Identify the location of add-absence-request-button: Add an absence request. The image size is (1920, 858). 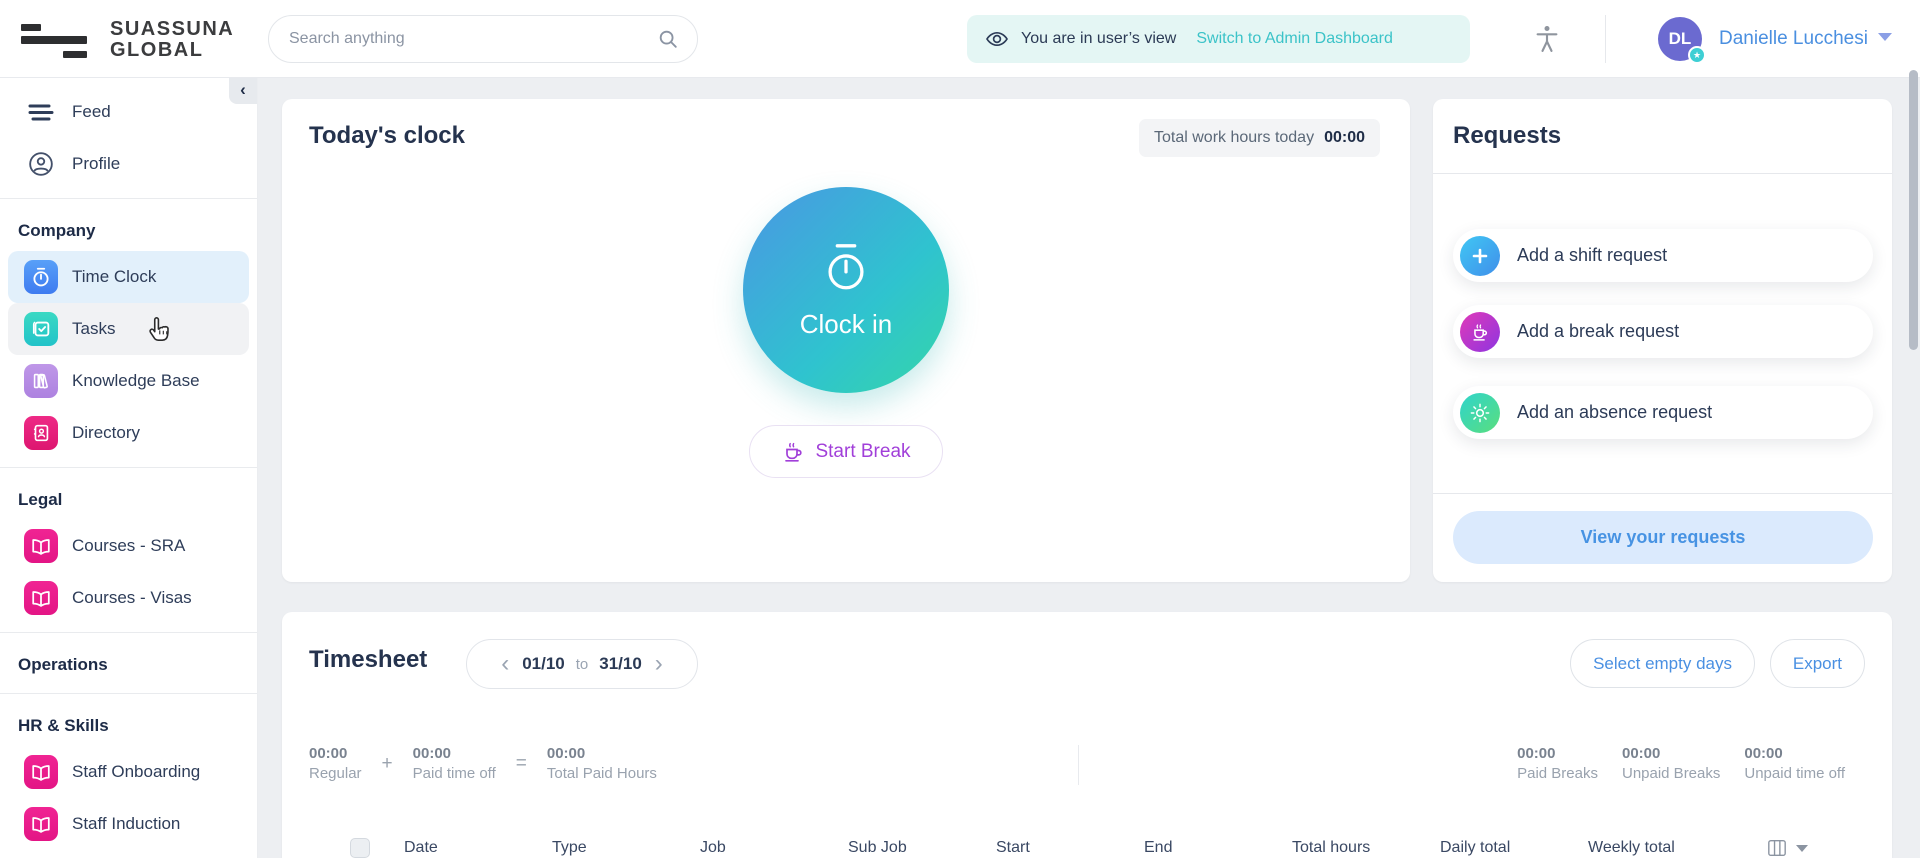
(1663, 412).